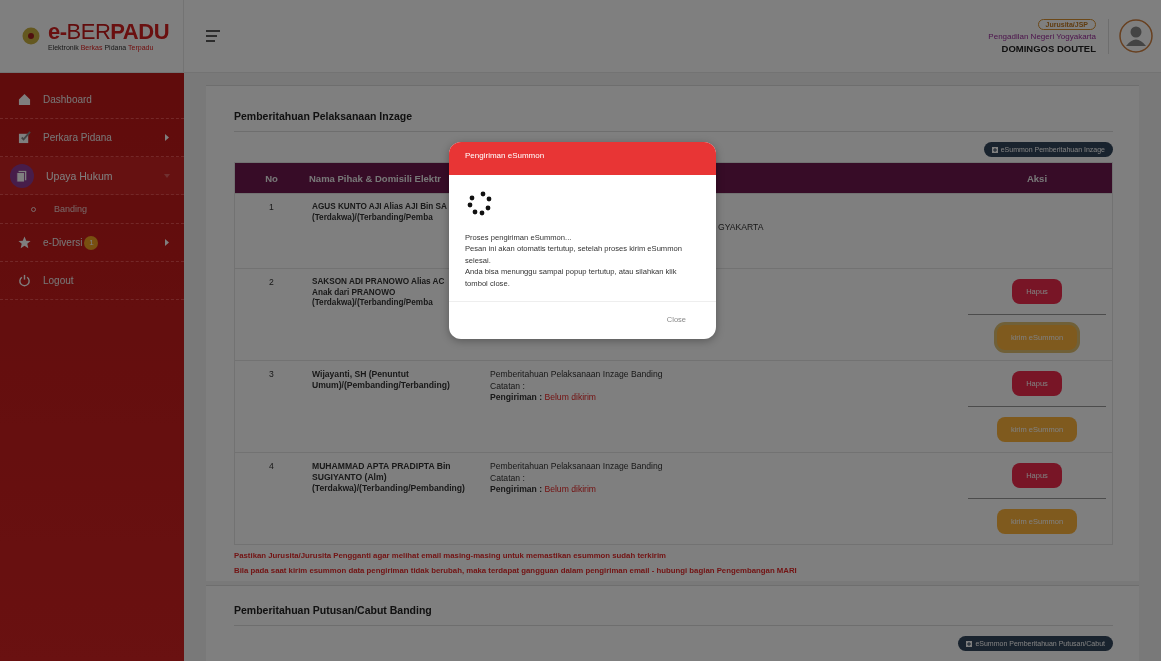  Describe the element at coordinates (24, 137) in the screenshot. I see `checkbox-icon` at that location.